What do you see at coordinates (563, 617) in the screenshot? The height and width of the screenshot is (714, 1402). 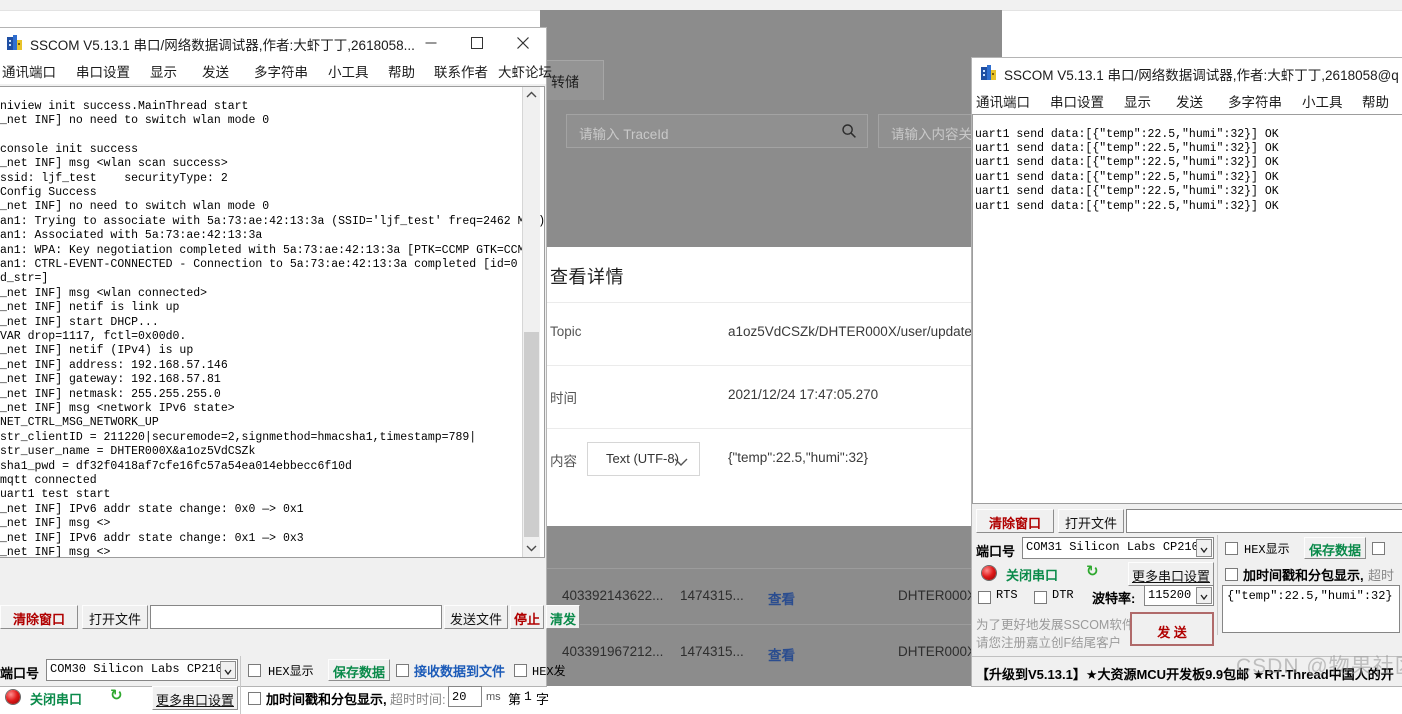 I see `left-clear-send-button: 清发` at bounding box center [563, 617].